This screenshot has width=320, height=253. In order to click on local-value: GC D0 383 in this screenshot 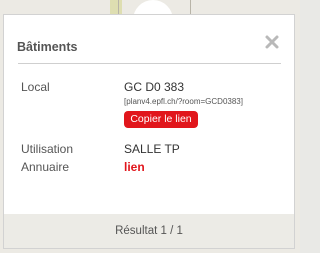, I will do `click(154, 87)`.